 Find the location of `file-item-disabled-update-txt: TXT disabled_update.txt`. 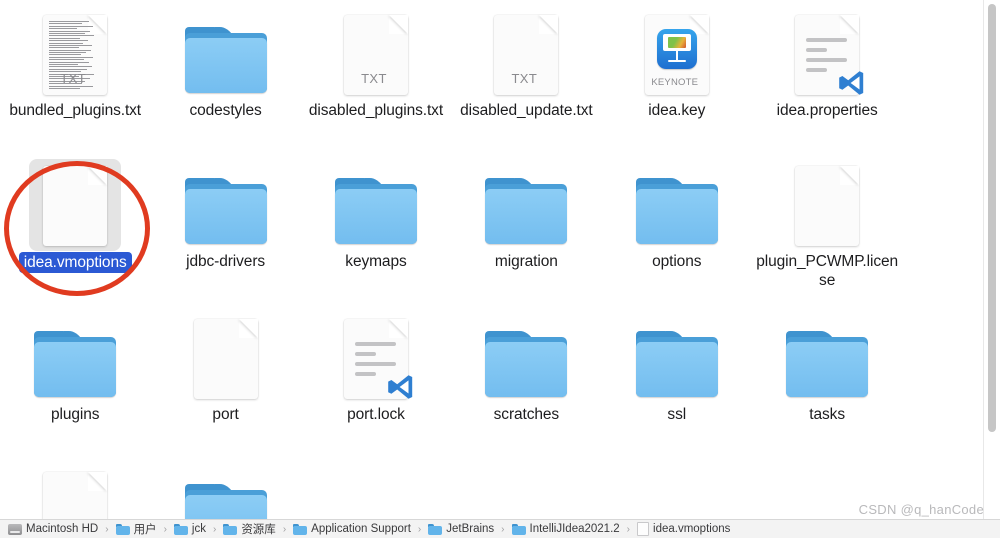

file-item-disabled-update-txt: TXT disabled_update.txt is located at coordinates (526, 75).